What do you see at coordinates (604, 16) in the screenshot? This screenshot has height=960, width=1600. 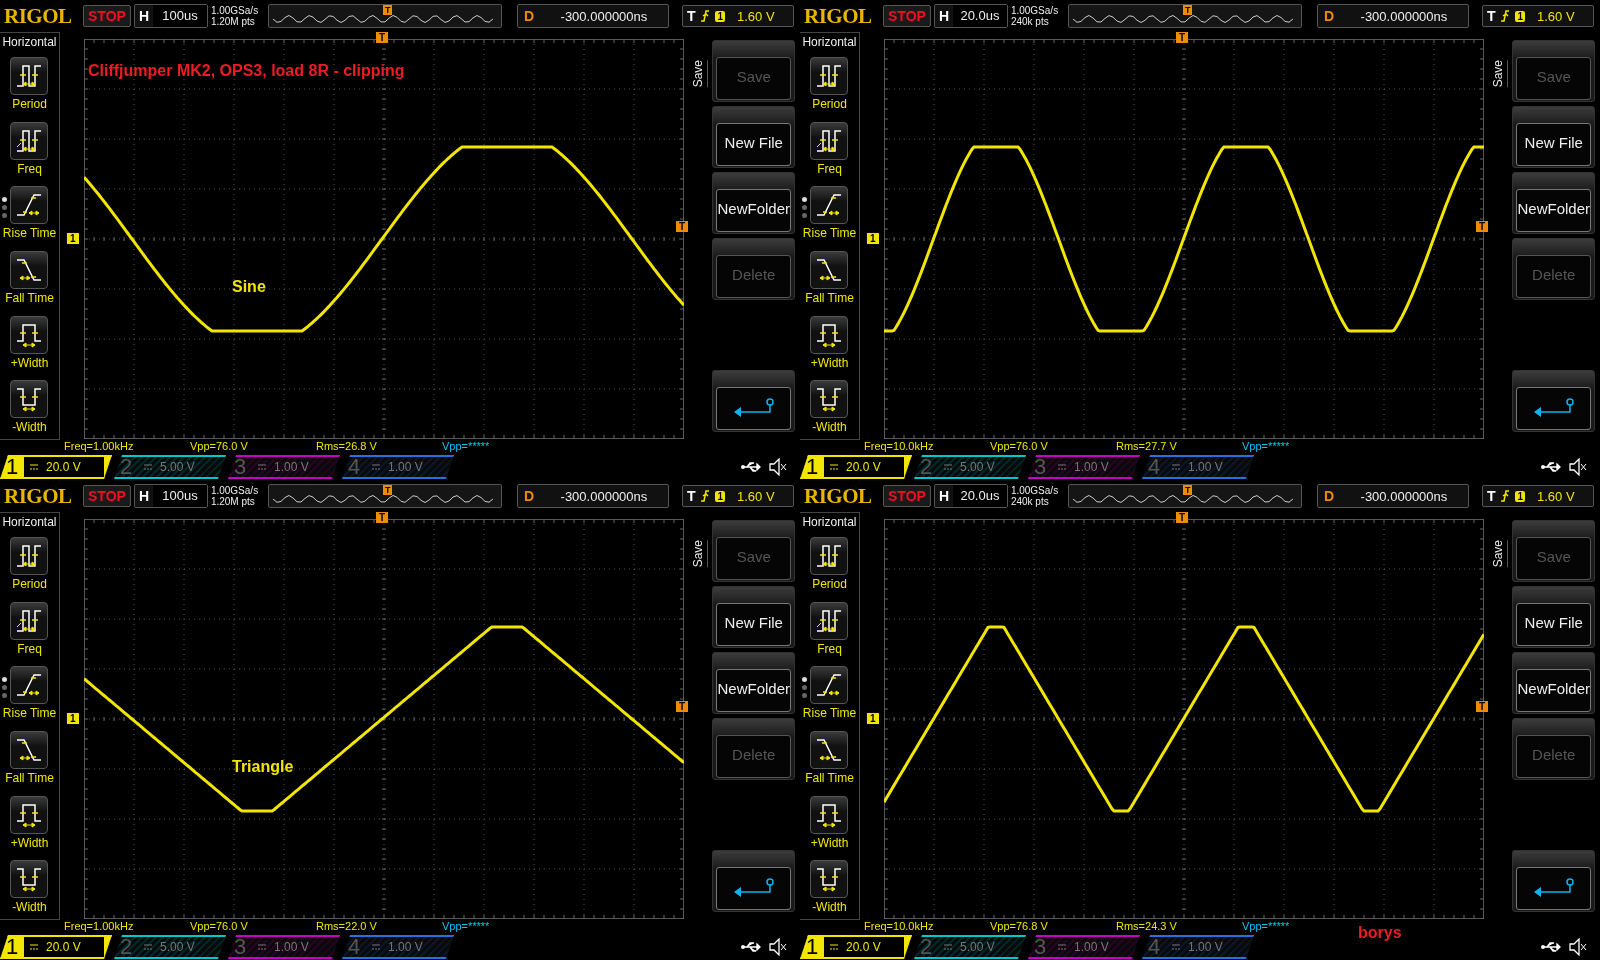 I see `delay-value: -300.000000ns` at bounding box center [604, 16].